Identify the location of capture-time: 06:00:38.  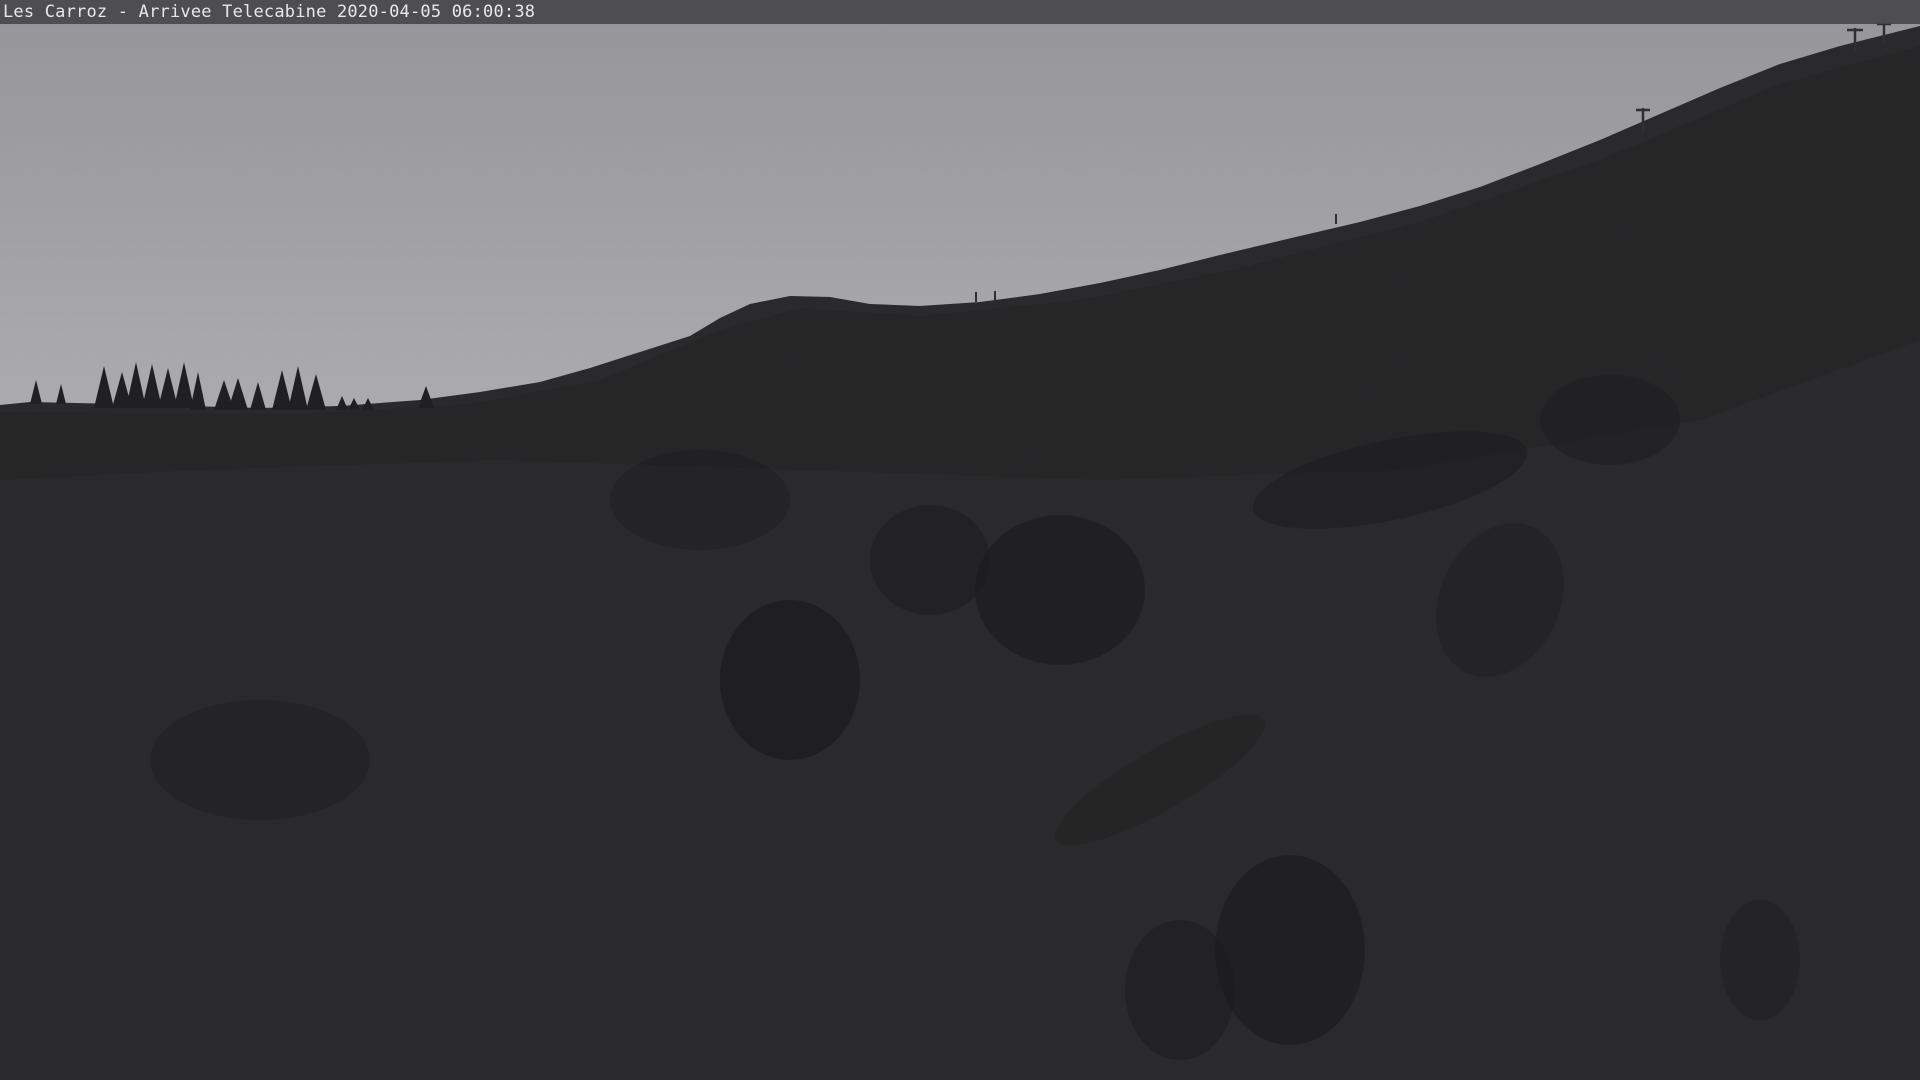
(493, 12).